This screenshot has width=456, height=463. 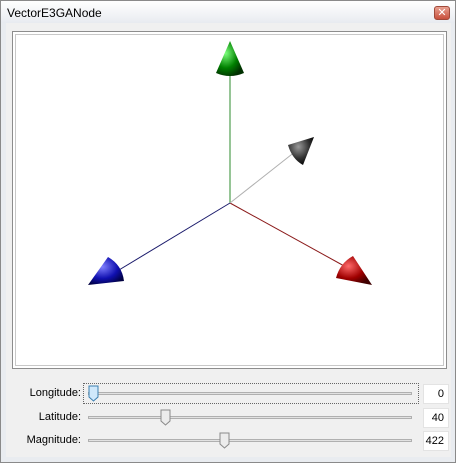 What do you see at coordinates (301, 151) in the screenshot?
I see `vector-arrowhead` at bounding box center [301, 151].